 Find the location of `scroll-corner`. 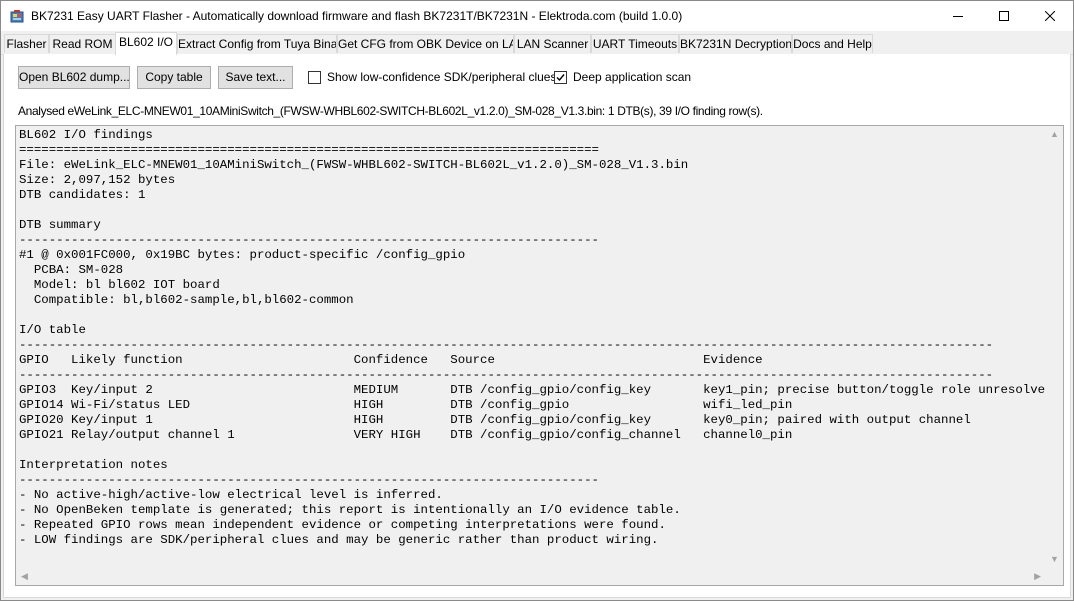

scroll-corner is located at coordinates (1054, 576).